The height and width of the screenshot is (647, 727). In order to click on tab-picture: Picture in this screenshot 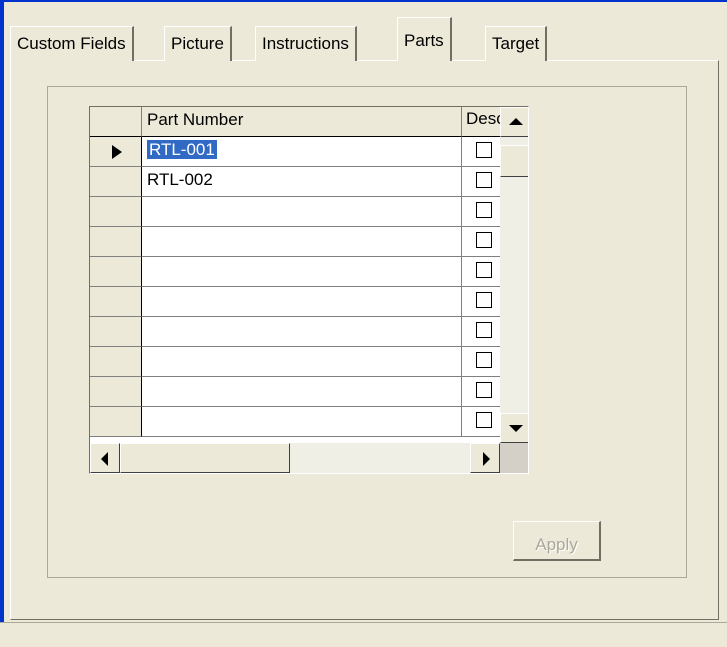, I will do `click(198, 43)`.